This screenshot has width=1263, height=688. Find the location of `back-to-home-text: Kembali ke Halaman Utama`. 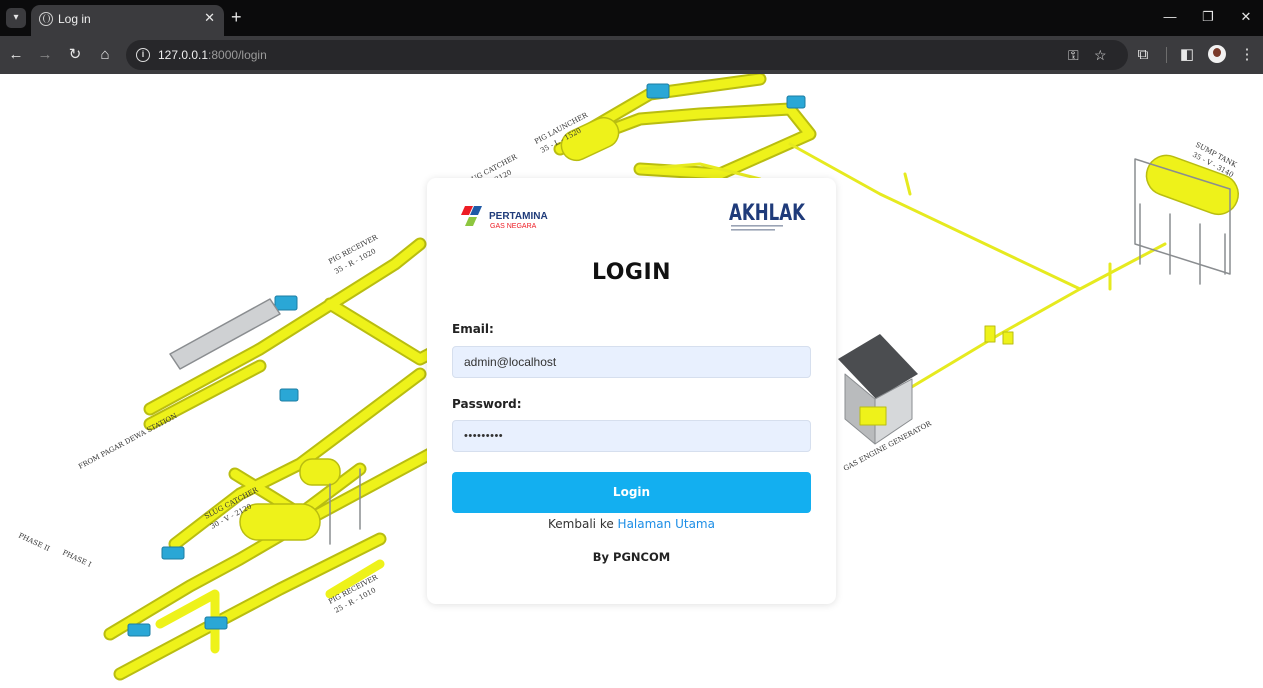

back-to-home-text: Kembali ke Halaman Utama is located at coordinates (631, 524).